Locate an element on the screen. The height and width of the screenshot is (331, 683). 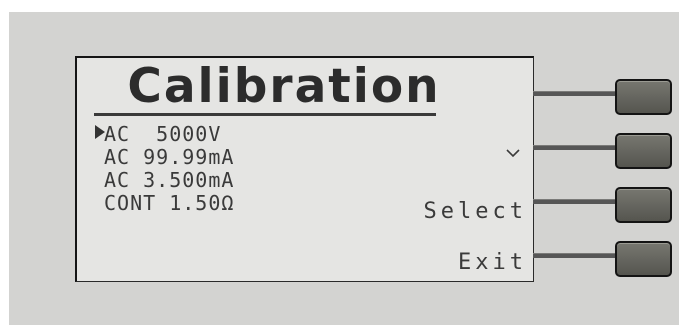
softkey-button-select is located at coordinates (643, 205).